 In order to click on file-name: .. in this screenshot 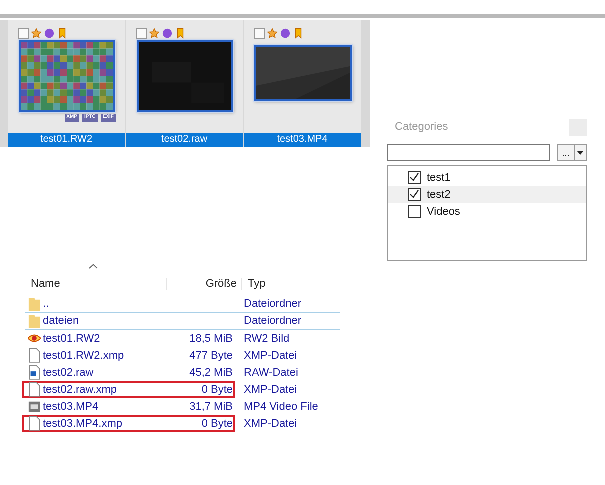, I will do `click(46, 304)`.